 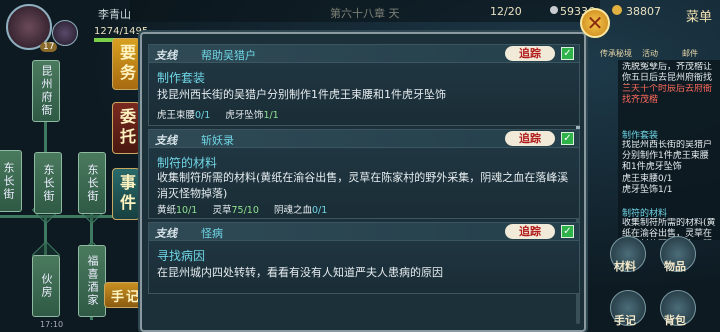 I want to click on quest-header: 支线 帮助吴猎户 追踪 ✓, so click(x=364, y=54).